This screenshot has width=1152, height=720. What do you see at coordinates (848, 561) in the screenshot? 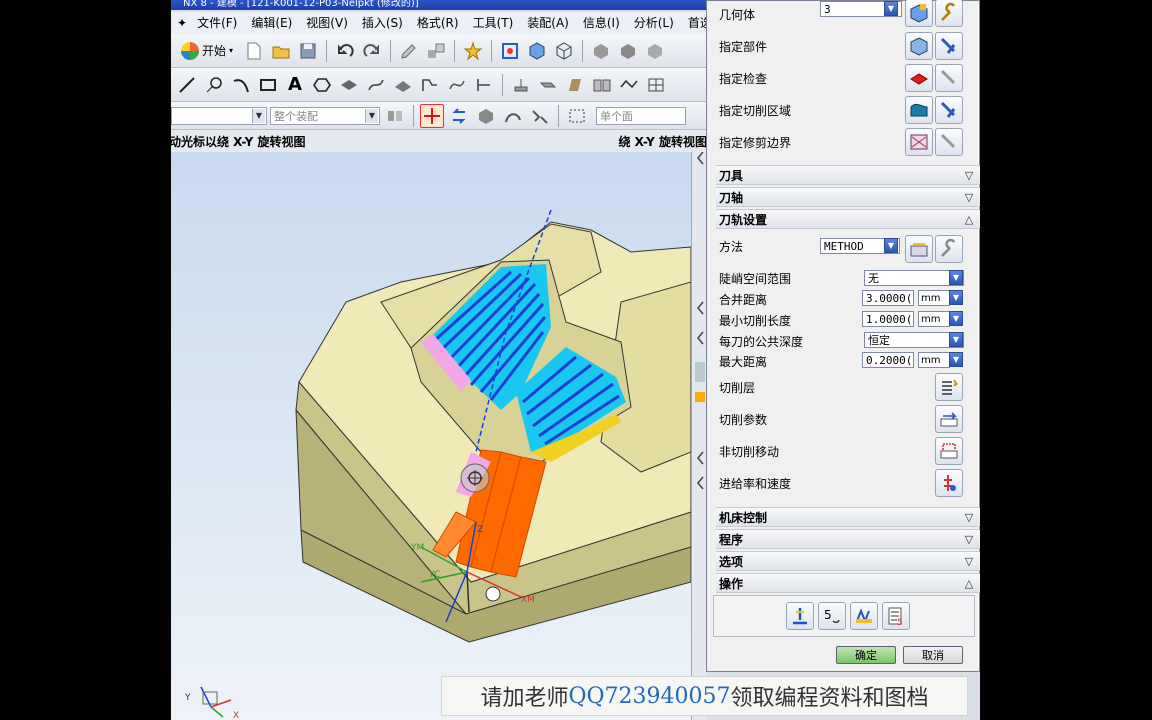
I see `section-options: 选项 ▽` at bounding box center [848, 561].